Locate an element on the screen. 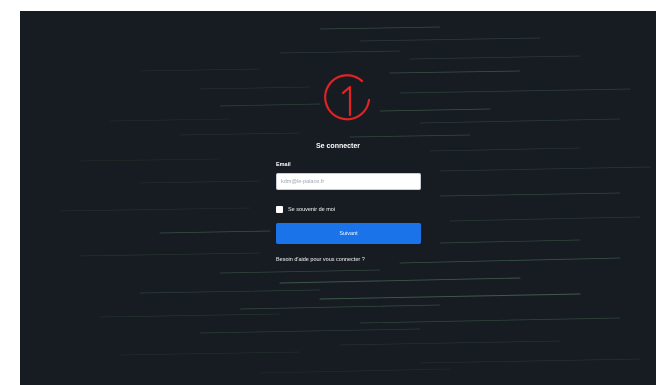  remember-me-label: Se souvenir de moi is located at coordinates (312, 209).